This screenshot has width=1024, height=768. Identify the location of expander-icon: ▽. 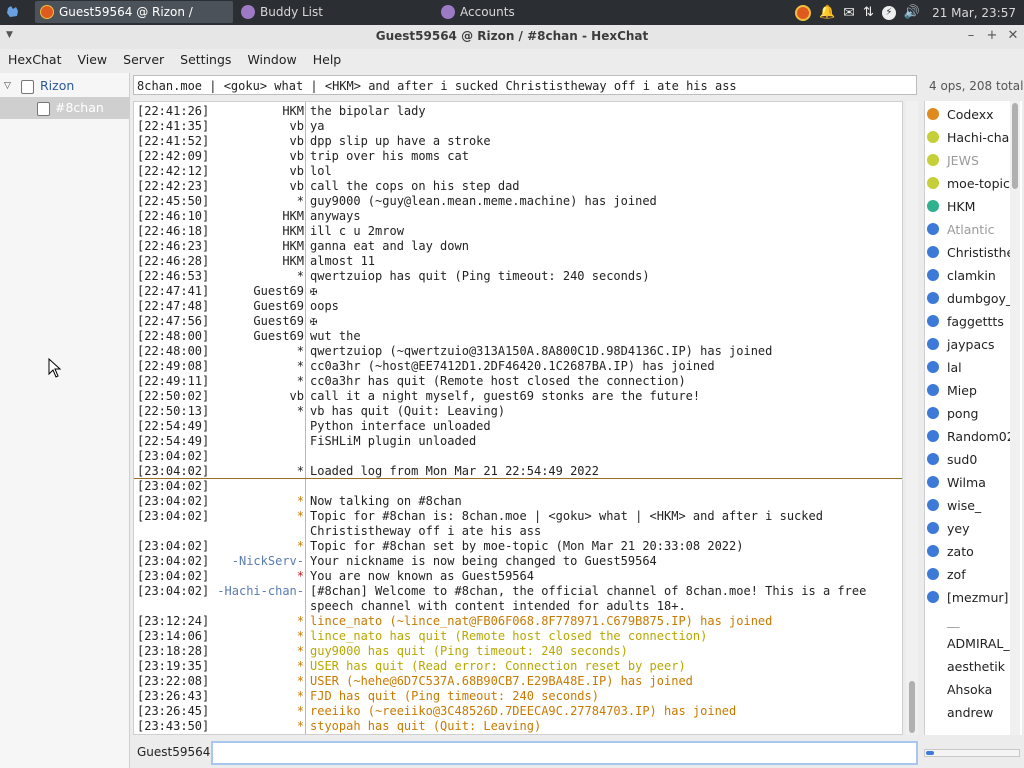
(7, 86).